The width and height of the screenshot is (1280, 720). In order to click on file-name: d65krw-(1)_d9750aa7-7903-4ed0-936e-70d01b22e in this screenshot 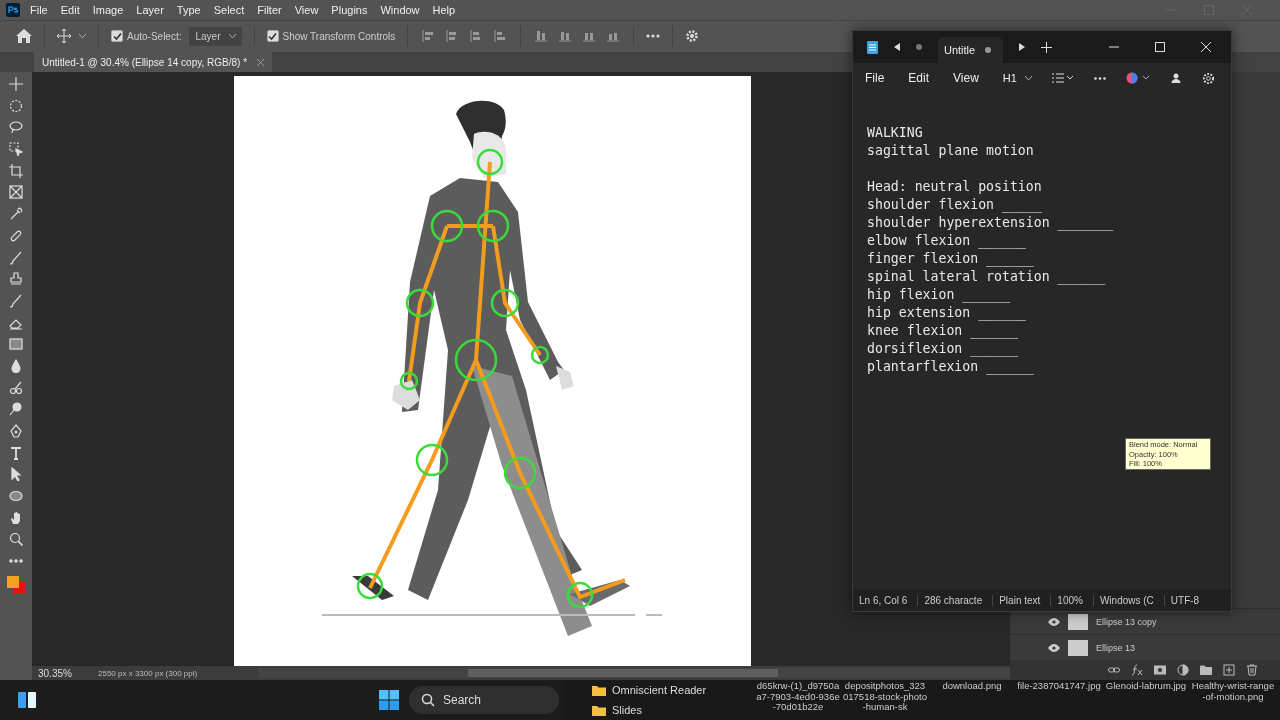, I will do `click(798, 700)`.